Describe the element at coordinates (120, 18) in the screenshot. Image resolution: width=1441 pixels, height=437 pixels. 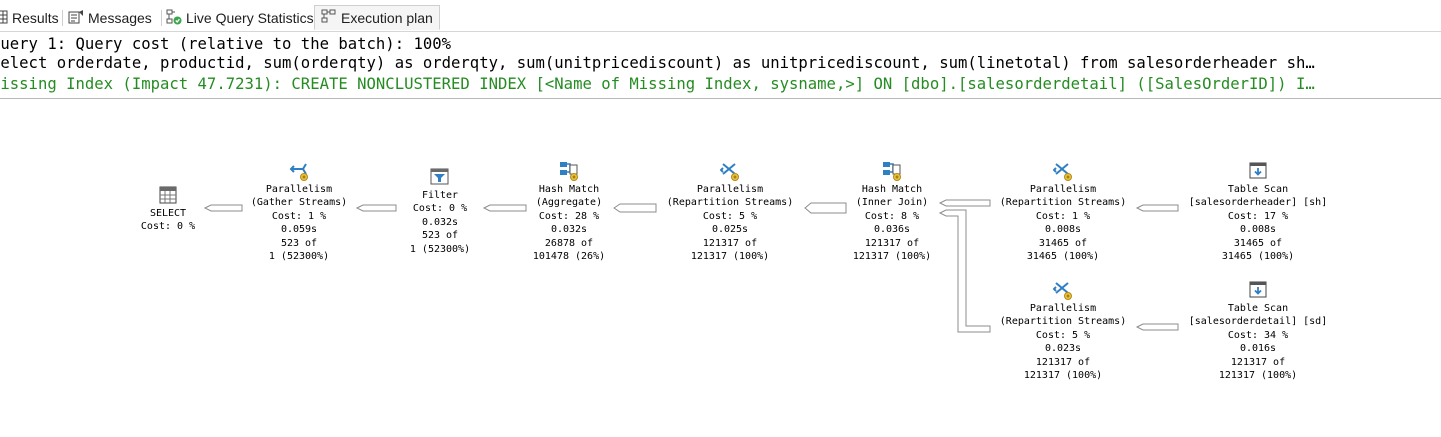
I see `tab-messages-label: Messages` at that location.